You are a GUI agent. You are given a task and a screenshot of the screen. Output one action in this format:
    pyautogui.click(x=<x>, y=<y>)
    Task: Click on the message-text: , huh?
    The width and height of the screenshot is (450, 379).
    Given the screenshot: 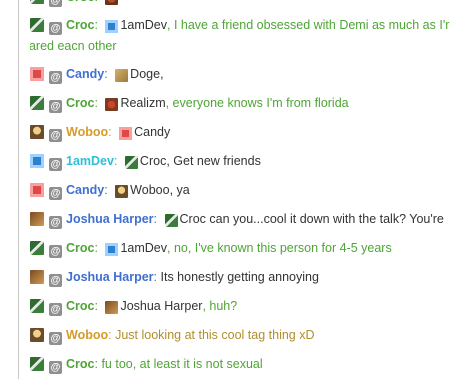 What is the action you would take?
    pyautogui.click(x=220, y=306)
    